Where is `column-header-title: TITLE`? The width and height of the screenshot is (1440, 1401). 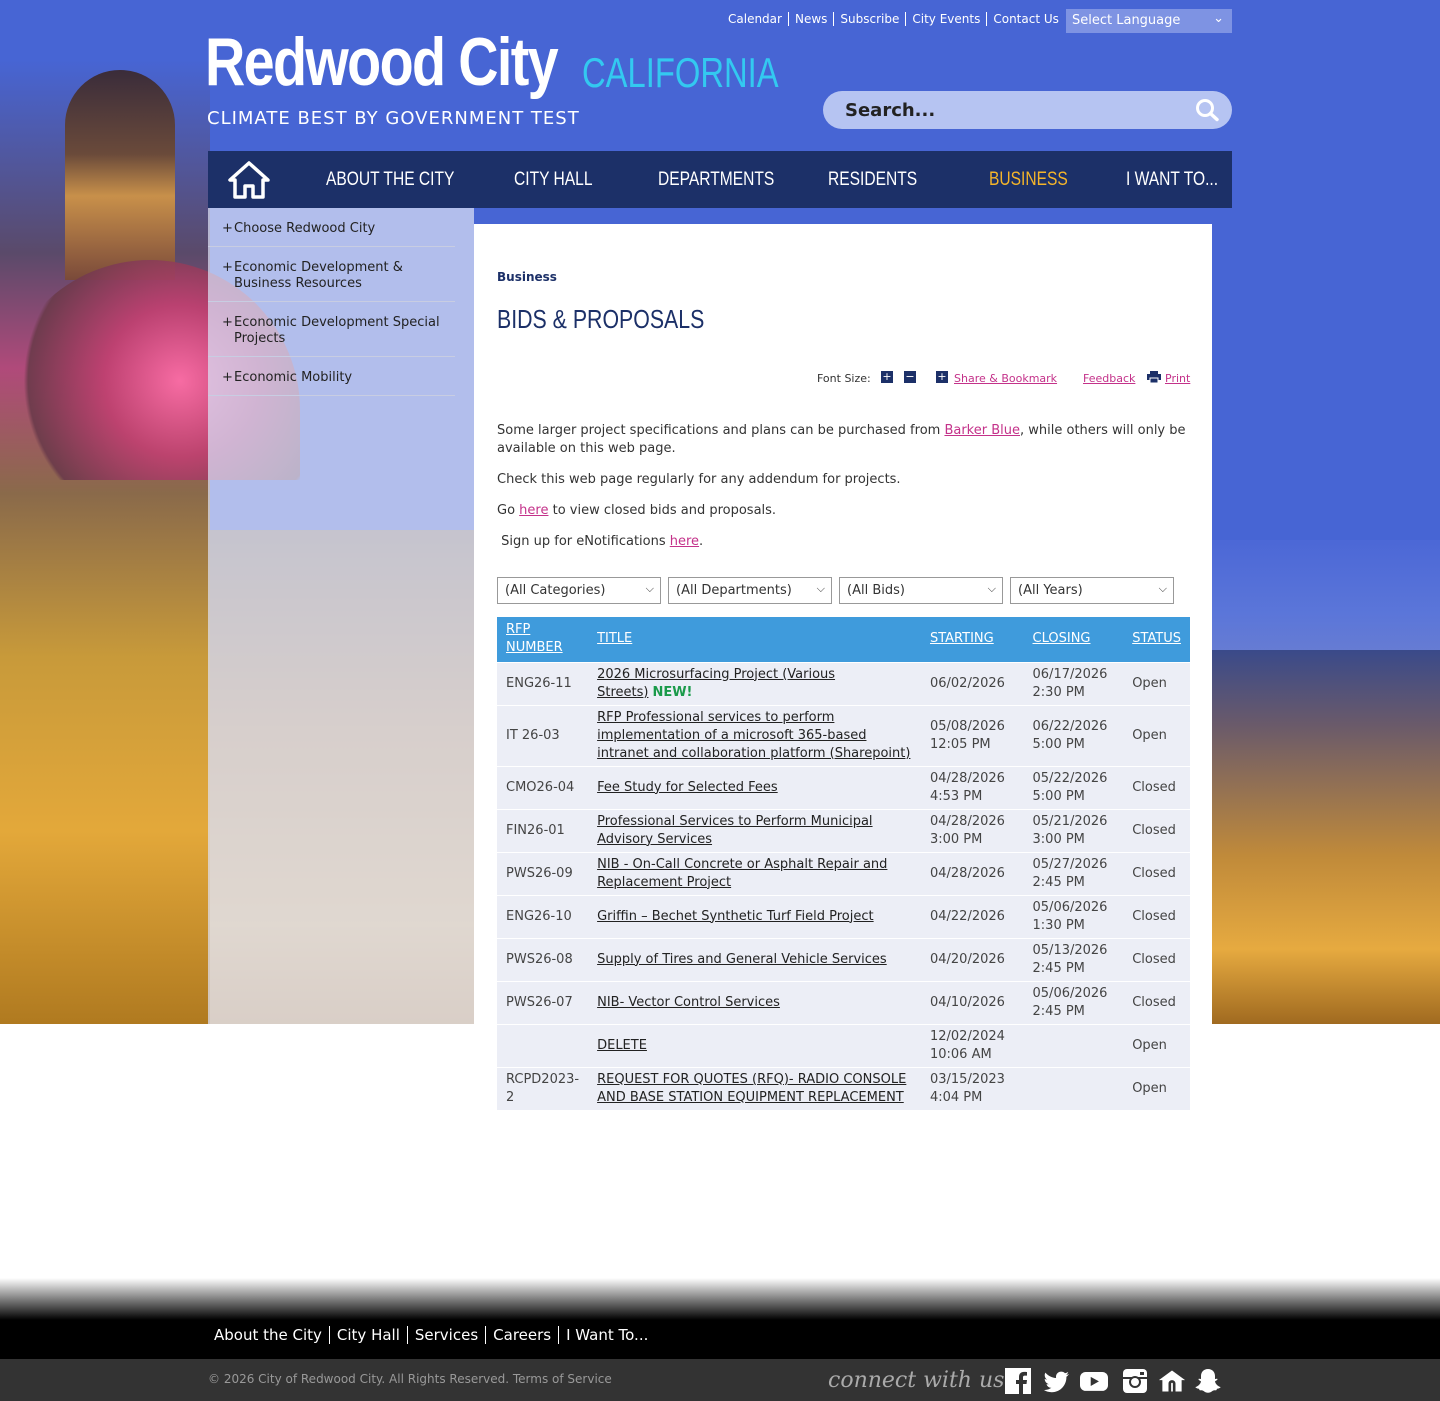 column-header-title: TITLE is located at coordinates (754, 639).